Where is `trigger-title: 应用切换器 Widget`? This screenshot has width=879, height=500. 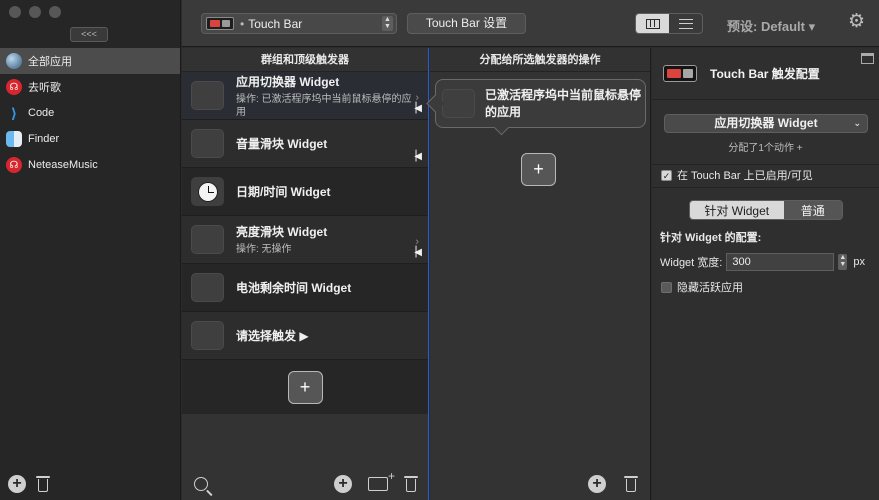
trigger-title: 应用切换器 Widget is located at coordinates (288, 81).